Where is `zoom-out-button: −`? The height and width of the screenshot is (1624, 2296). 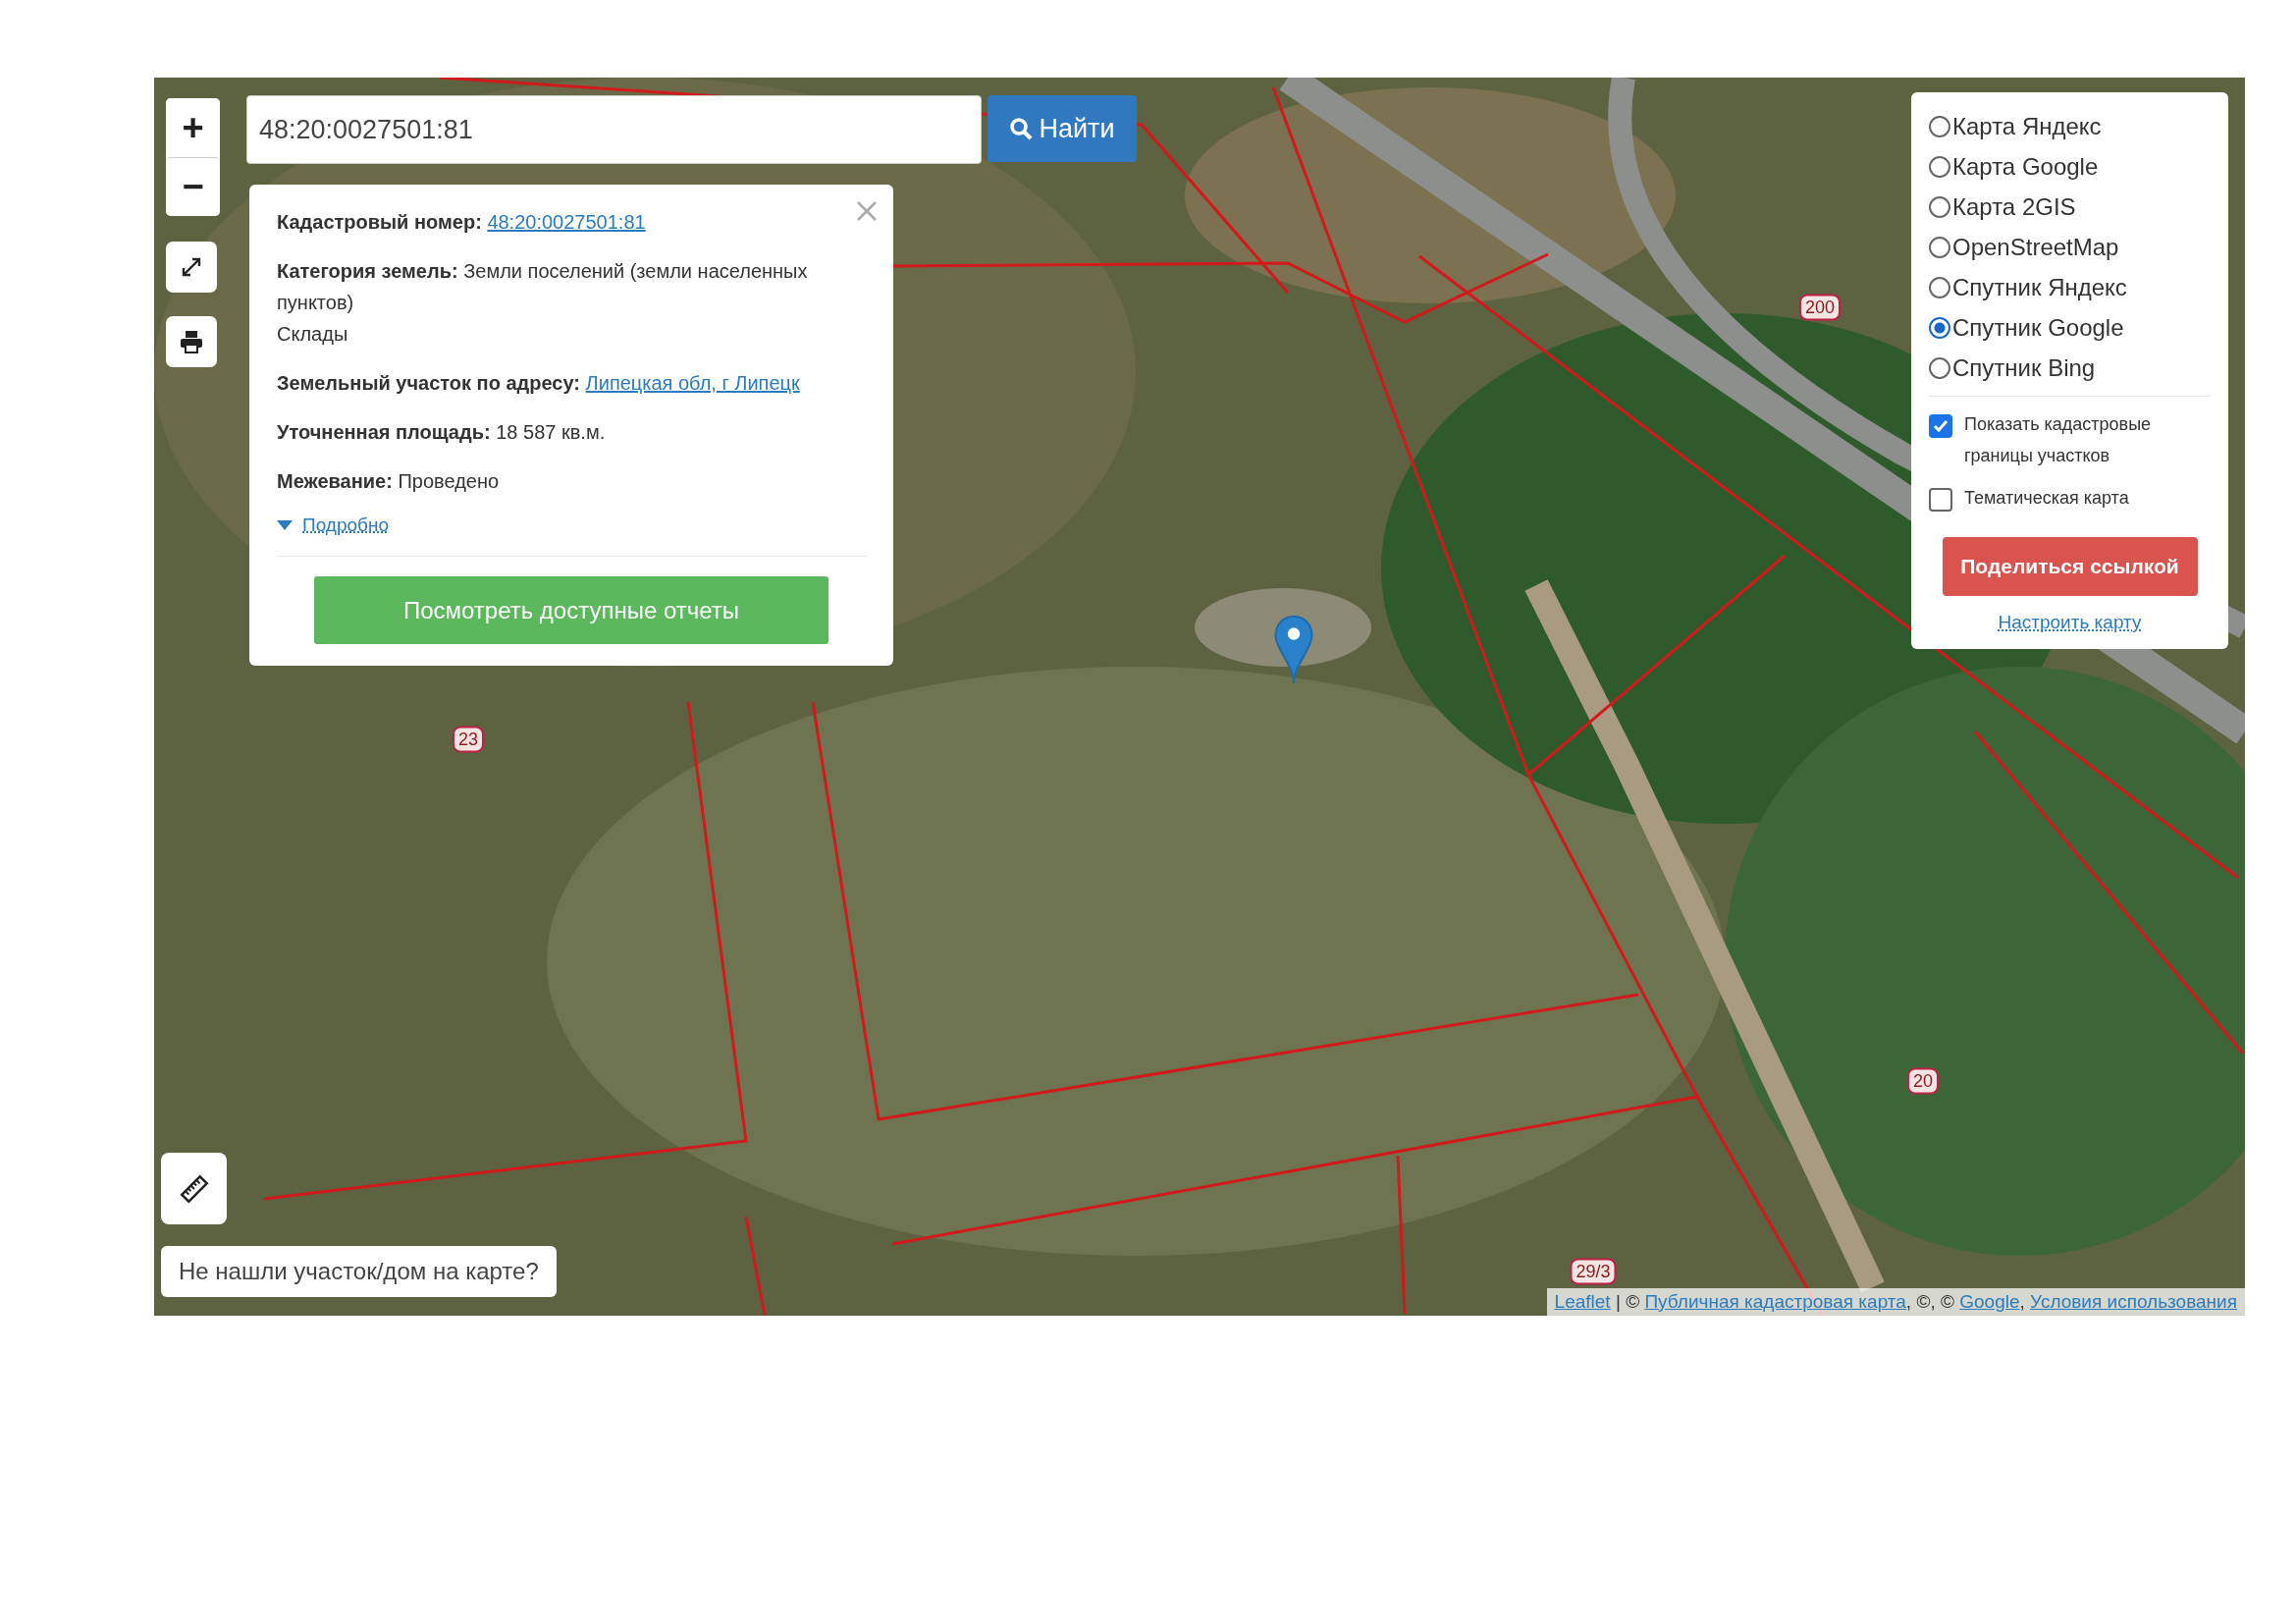 zoom-out-button: − is located at coordinates (193, 186).